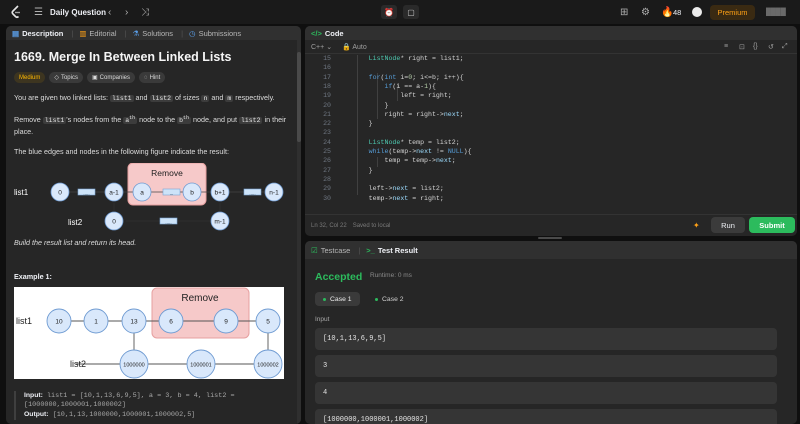 The height and width of the screenshot is (424, 800). Describe the element at coordinates (696, 225) in the screenshot. I see `debug-icon: ✦` at that location.